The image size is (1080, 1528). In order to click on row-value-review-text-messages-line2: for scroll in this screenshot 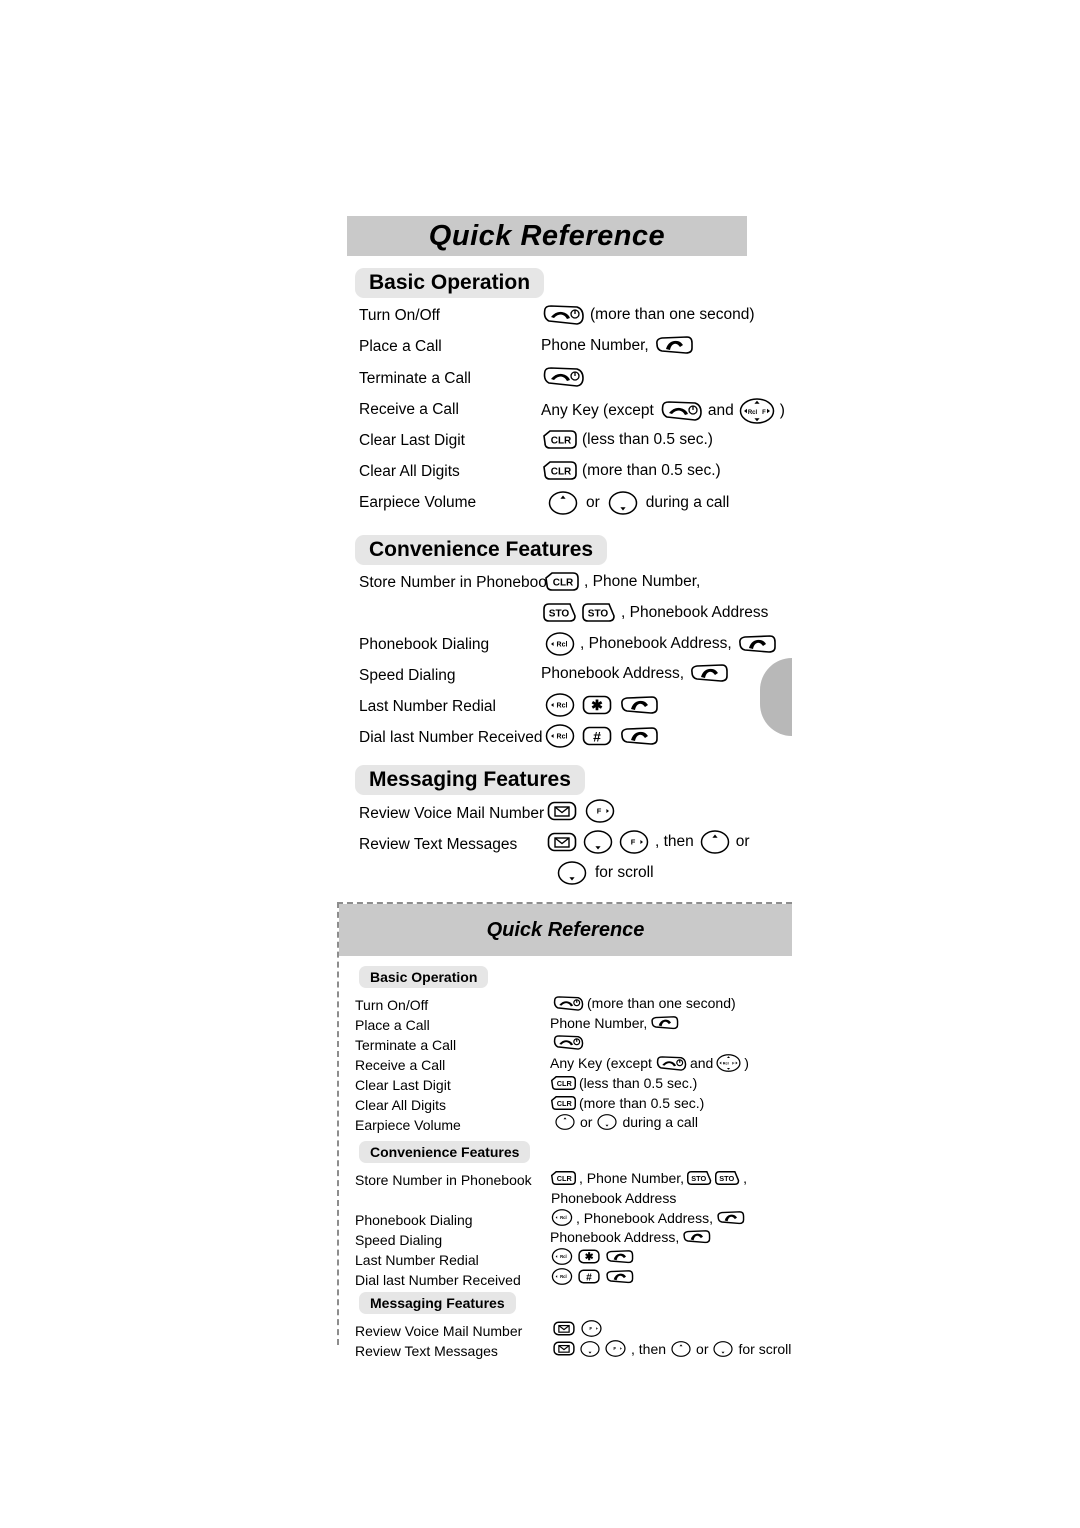, I will do `click(605, 873)`.